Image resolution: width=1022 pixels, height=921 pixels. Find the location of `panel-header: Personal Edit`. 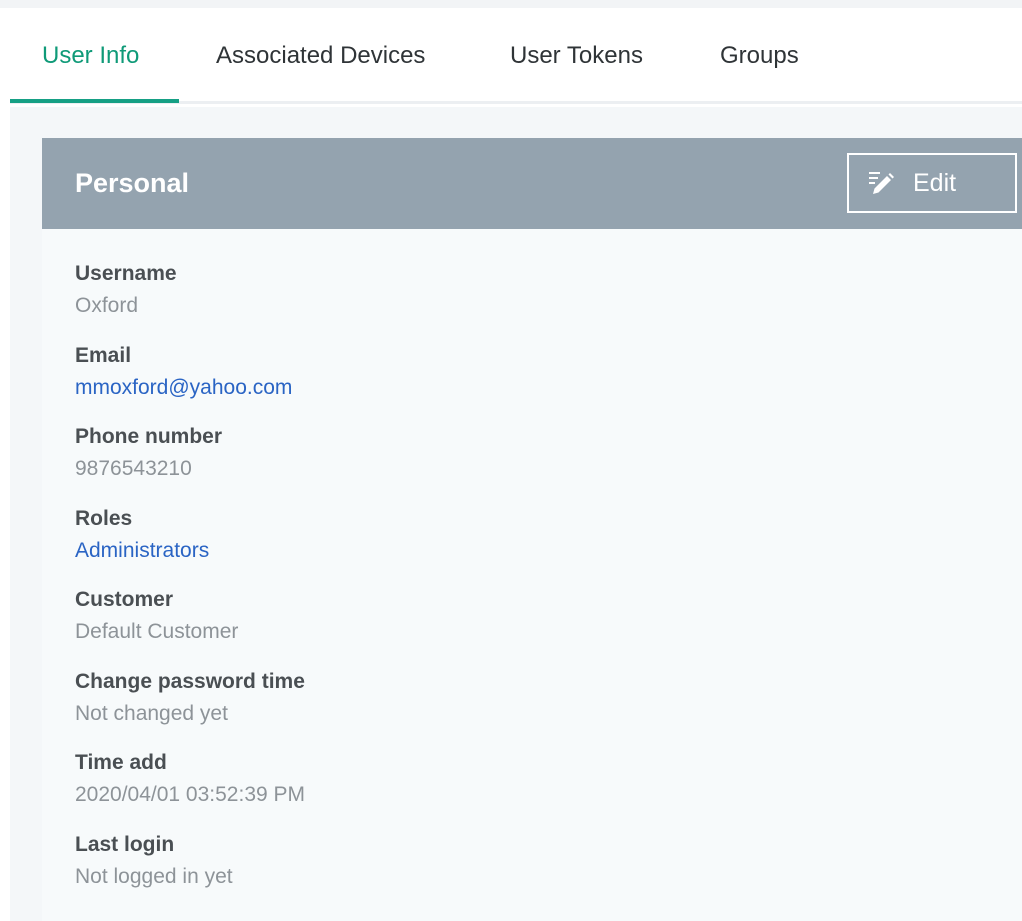

panel-header: Personal Edit is located at coordinates (532, 183).